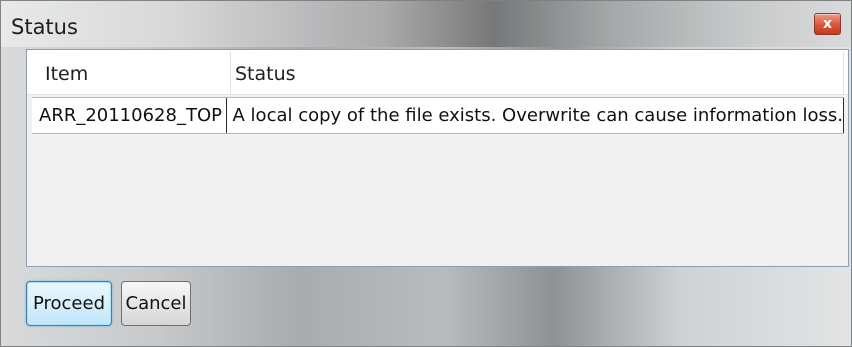 The height and width of the screenshot is (347, 852). Describe the element at coordinates (426, 24) in the screenshot. I see `title-bar: Status x` at that location.